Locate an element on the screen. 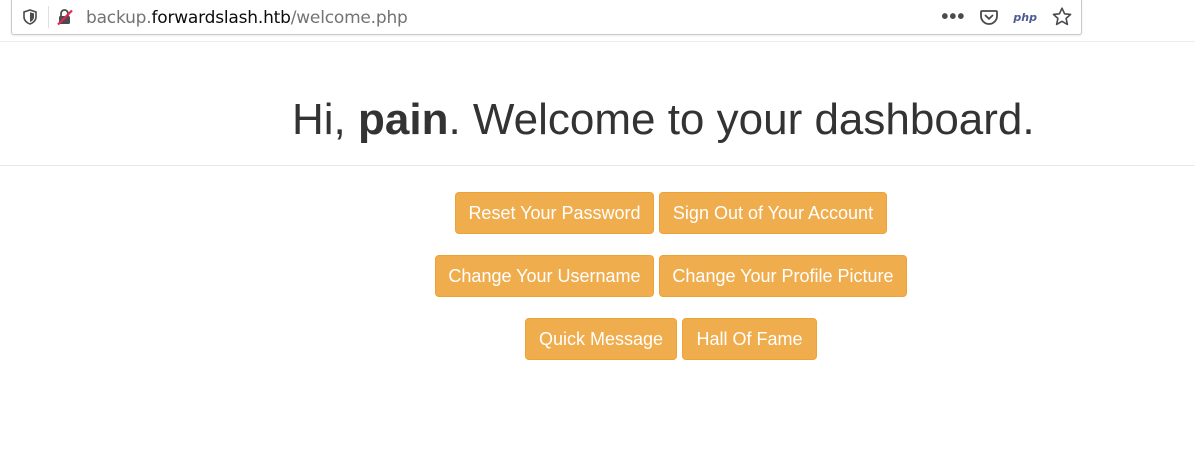 This screenshot has width=1195, height=476. url-host: forwardslash.htb is located at coordinates (221, 18).